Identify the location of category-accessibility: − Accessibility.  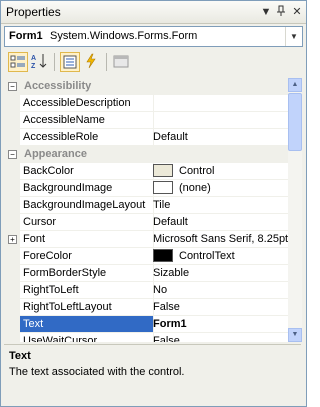
(146, 86).